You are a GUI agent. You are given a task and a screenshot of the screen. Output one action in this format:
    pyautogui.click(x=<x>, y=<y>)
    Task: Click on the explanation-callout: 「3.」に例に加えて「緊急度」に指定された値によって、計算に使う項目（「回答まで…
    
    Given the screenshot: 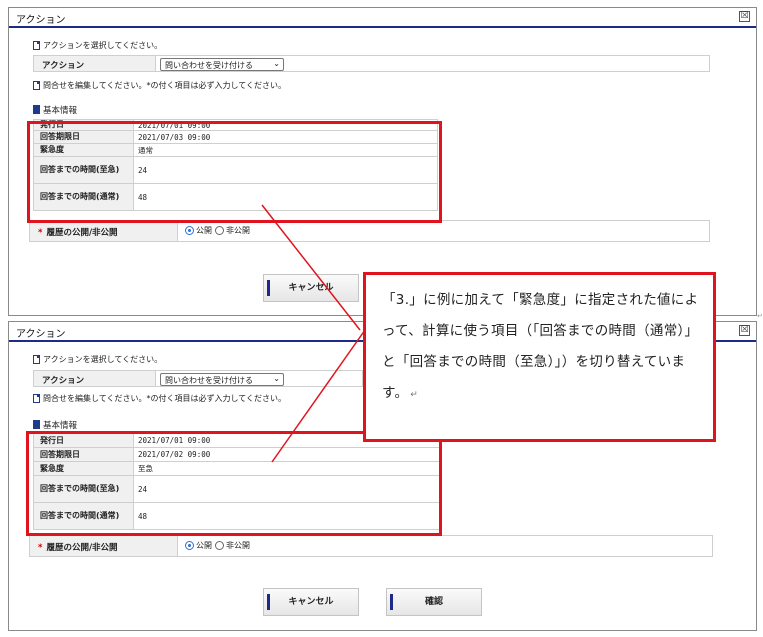 What is the action you would take?
    pyautogui.click(x=539, y=357)
    